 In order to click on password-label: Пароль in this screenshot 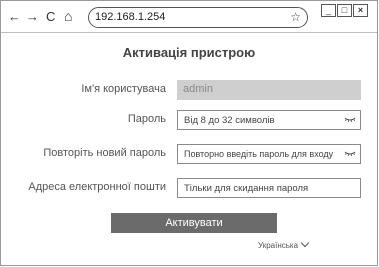, I will do `click(146, 119)`.